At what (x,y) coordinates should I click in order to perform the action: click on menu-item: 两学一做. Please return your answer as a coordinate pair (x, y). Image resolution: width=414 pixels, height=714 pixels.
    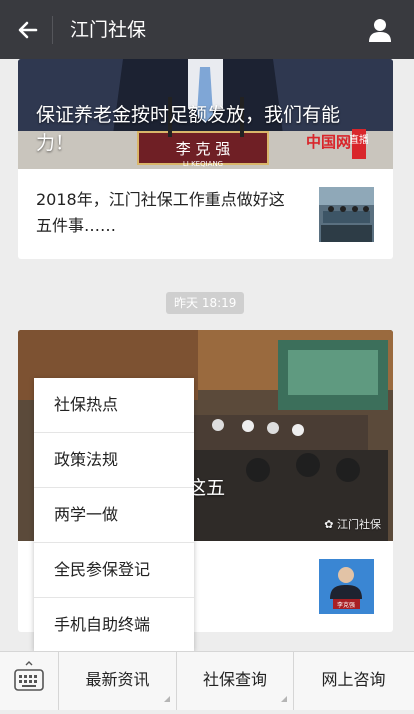
    Looking at the image, I should click on (114, 515).